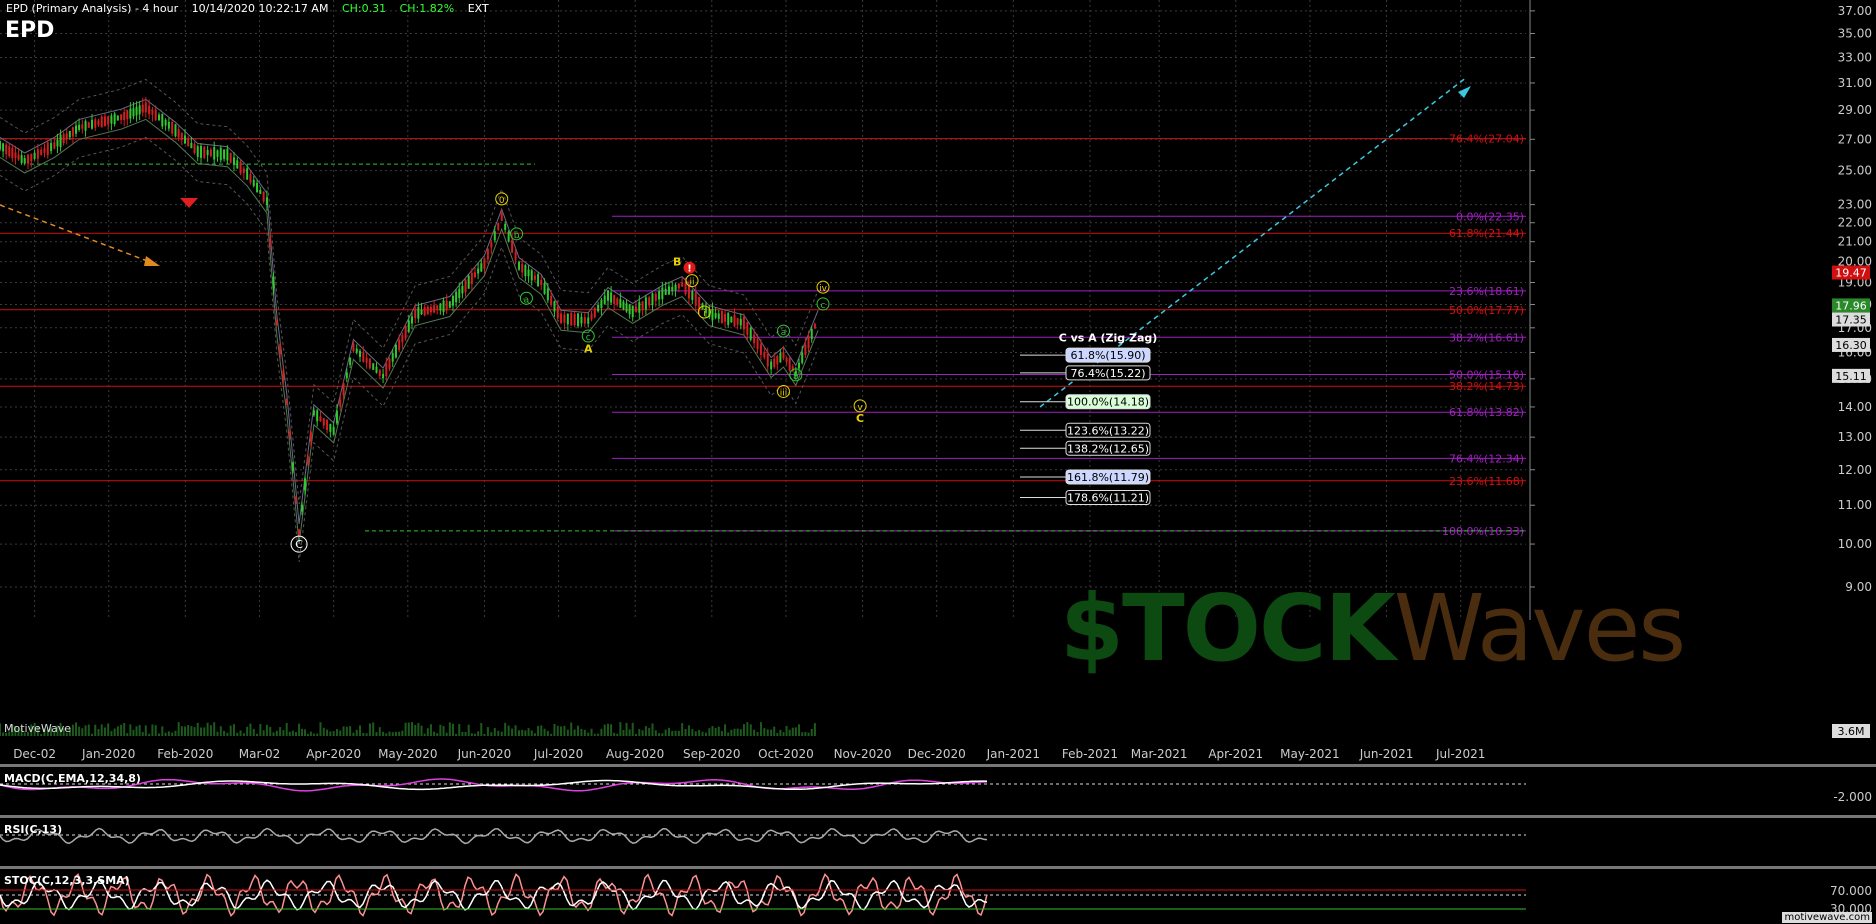 This screenshot has height=924, width=1876. I want to click on x-tick-label: Jun-2020, so click(484, 754).